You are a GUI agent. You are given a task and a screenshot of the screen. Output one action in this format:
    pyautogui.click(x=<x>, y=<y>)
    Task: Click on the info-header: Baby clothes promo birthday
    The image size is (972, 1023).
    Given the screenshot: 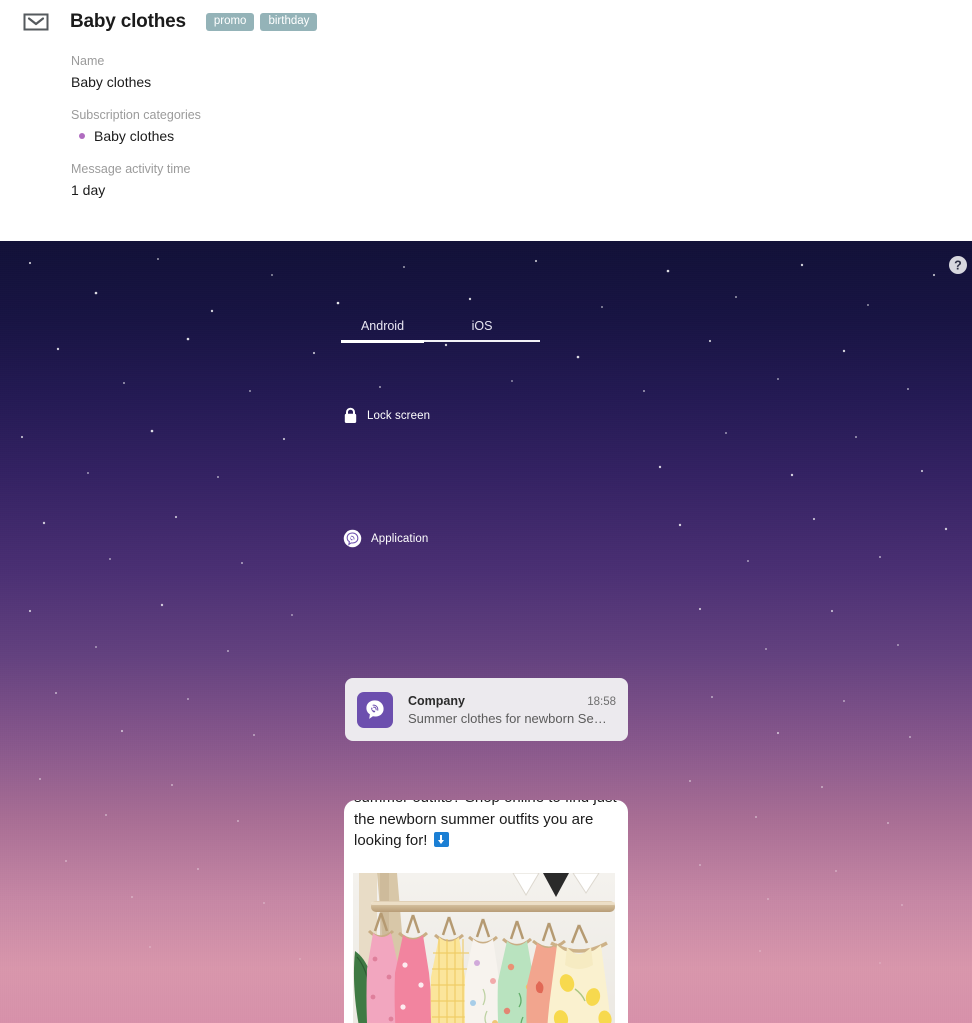 What is the action you would take?
    pyautogui.click(x=169, y=22)
    